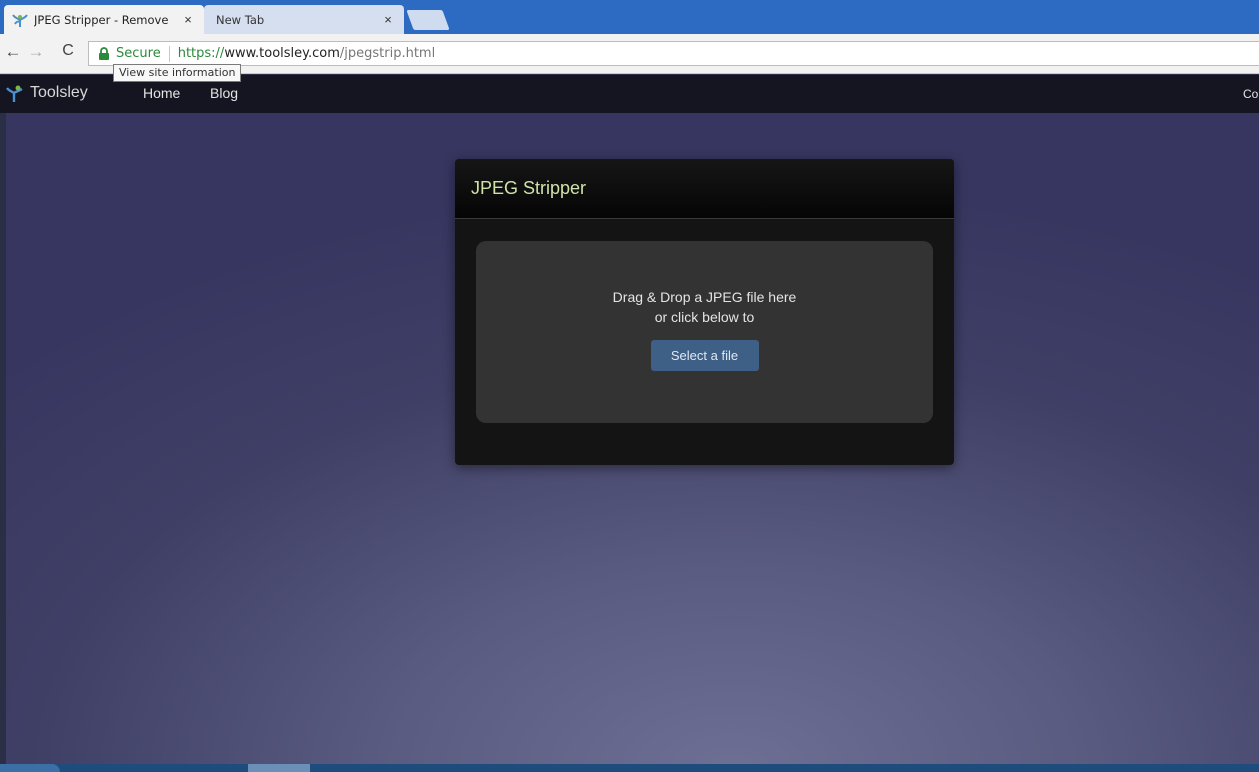 Image resolution: width=1259 pixels, height=772 pixels. I want to click on tab-new-tab: New Tab ×, so click(304, 19).